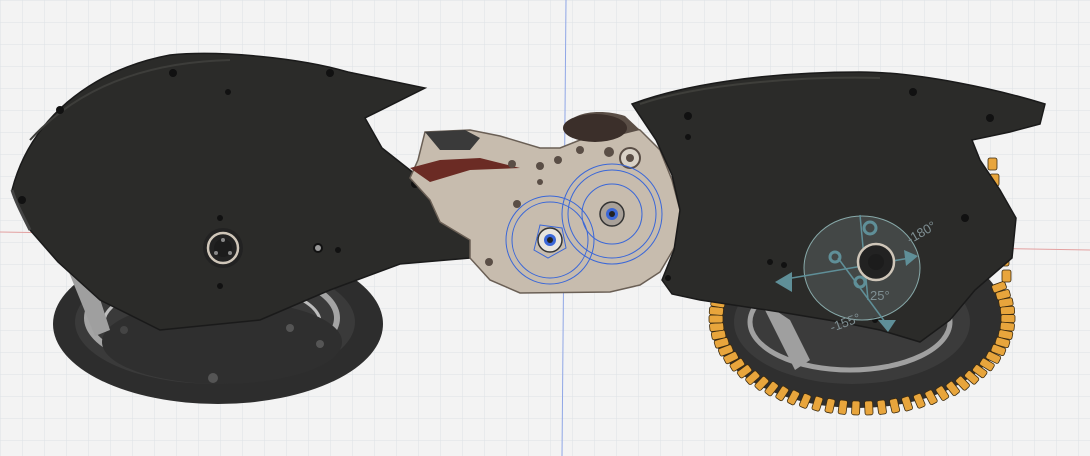 Image resolution: width=1090 pixels, height=456 pixels. What do you see at coordinates (880, 295) in the screenshot?
I see `angle-label-small: 25°` at bounding box center [880, 295].